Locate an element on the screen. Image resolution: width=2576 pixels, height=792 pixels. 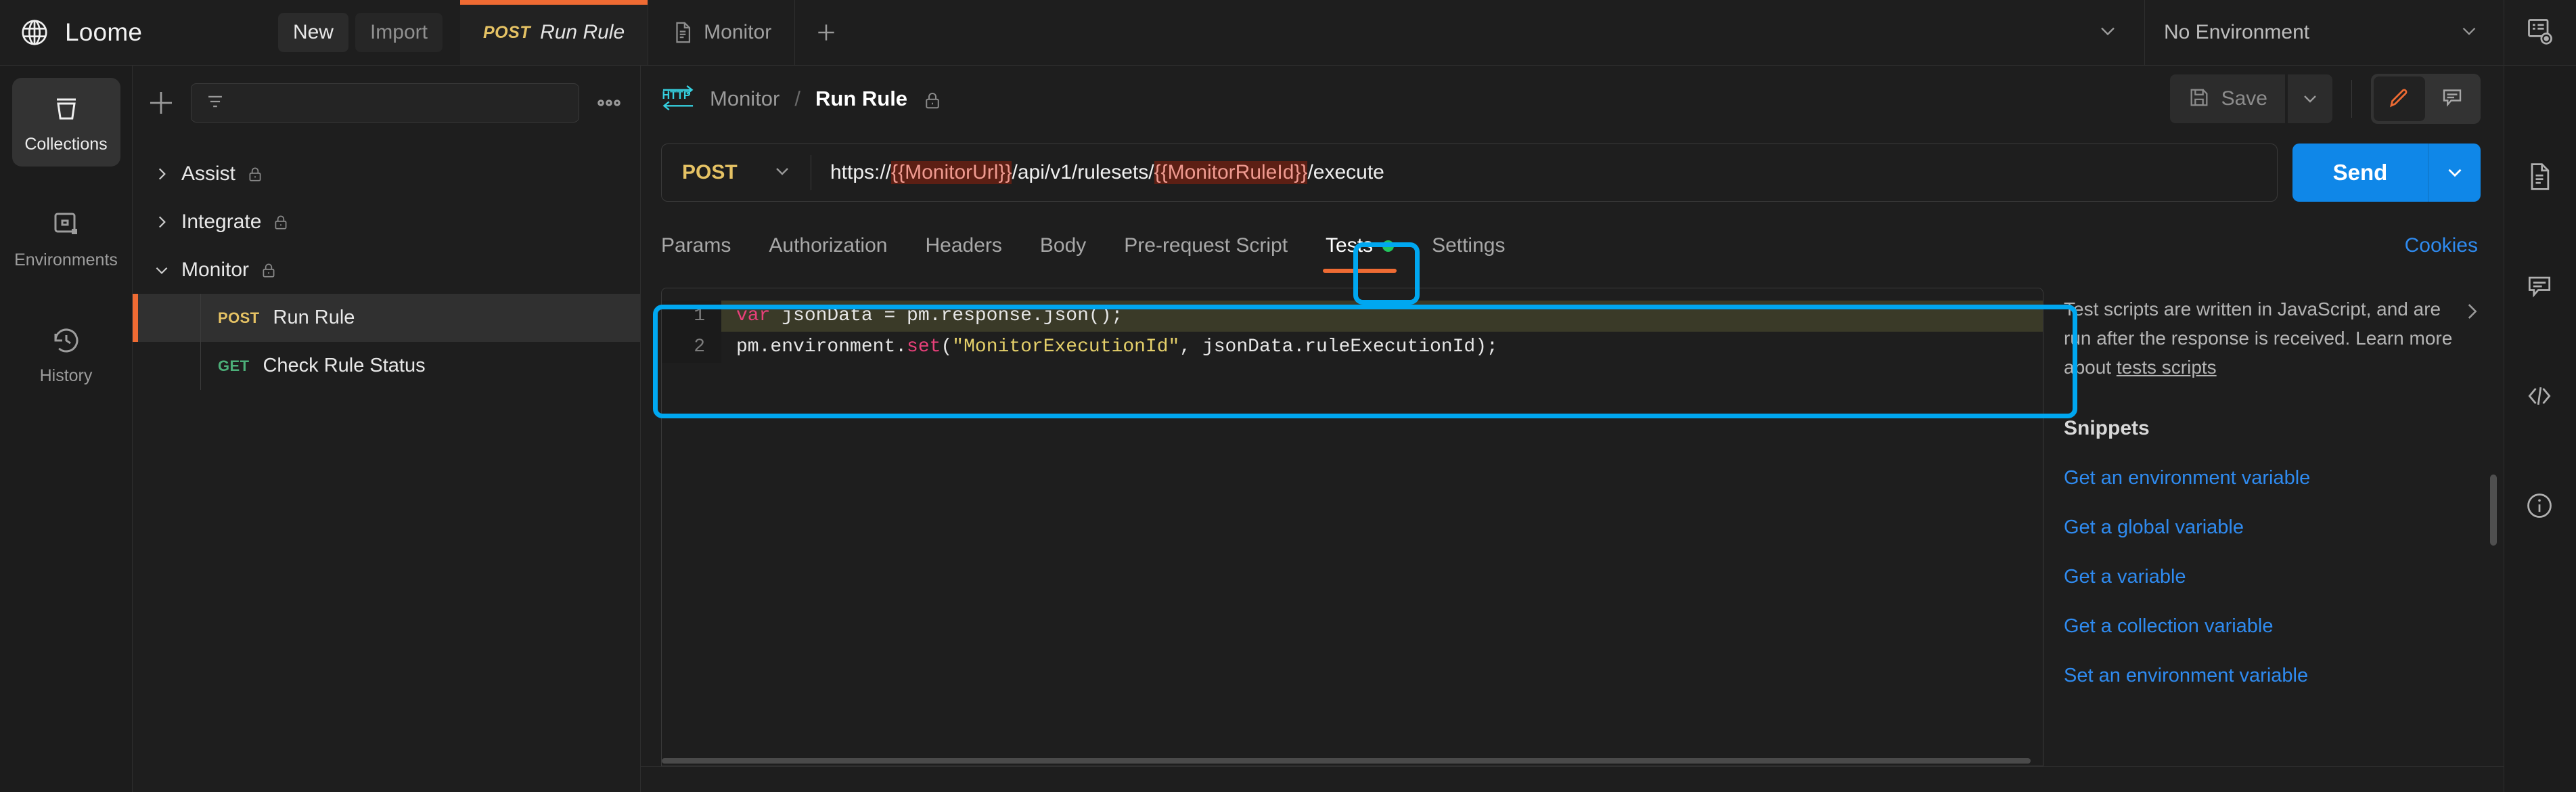
request-header: HTTP Monitor / Run Rule Save is located at coordinates (1572, 99).